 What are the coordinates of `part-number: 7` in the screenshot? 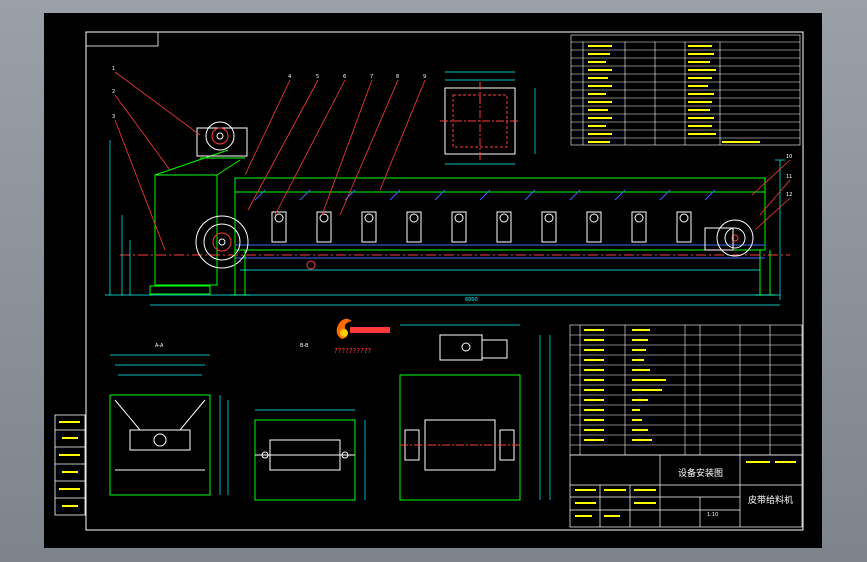 It's located at (371, 77).